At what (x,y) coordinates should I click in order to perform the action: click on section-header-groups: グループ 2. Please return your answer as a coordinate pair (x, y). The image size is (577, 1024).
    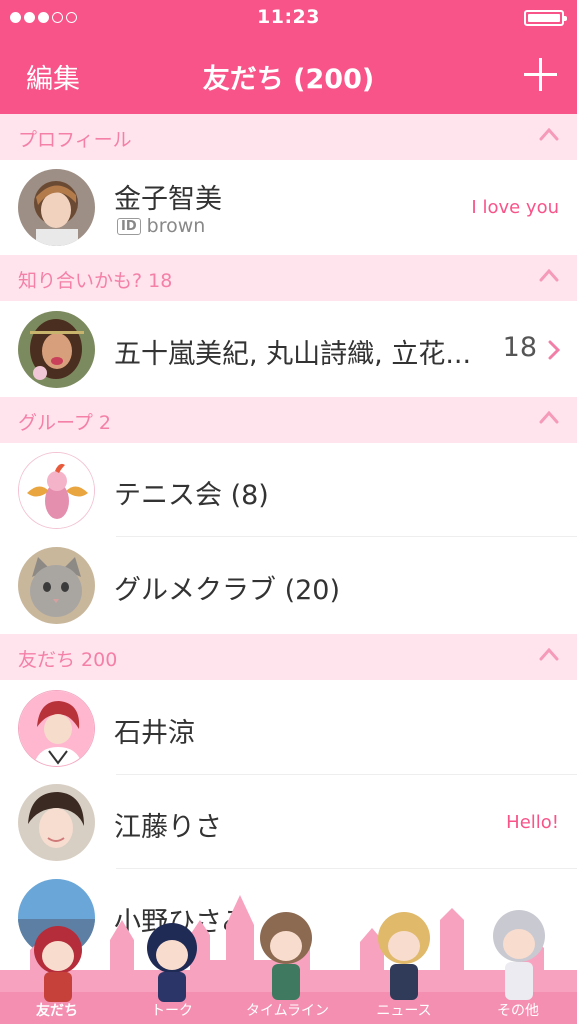
    Looking at the image, I should click on (288, 420).